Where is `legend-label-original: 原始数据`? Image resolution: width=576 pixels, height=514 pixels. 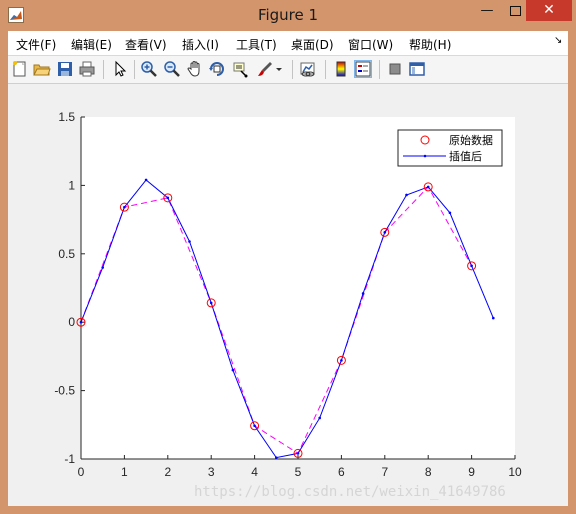 legend-label-original: 原始数据 is located at coordinates (471, 140).